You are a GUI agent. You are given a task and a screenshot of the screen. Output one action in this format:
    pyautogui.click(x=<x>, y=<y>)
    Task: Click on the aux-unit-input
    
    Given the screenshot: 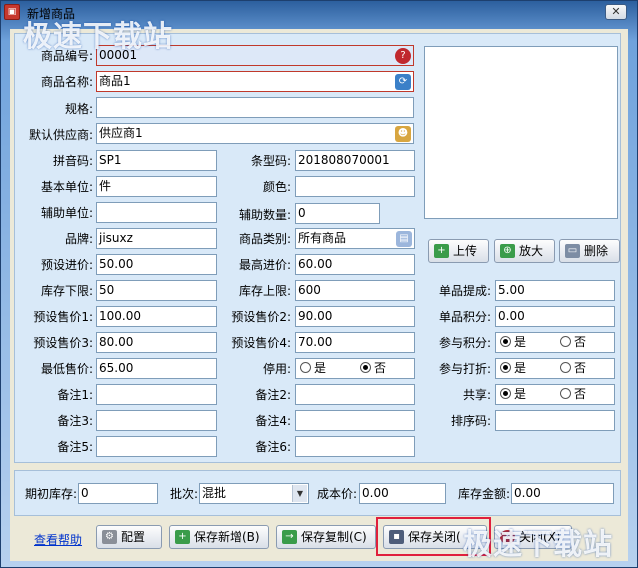 What is the action you would take?
    pyautogui.click(x=156, y=212)
    